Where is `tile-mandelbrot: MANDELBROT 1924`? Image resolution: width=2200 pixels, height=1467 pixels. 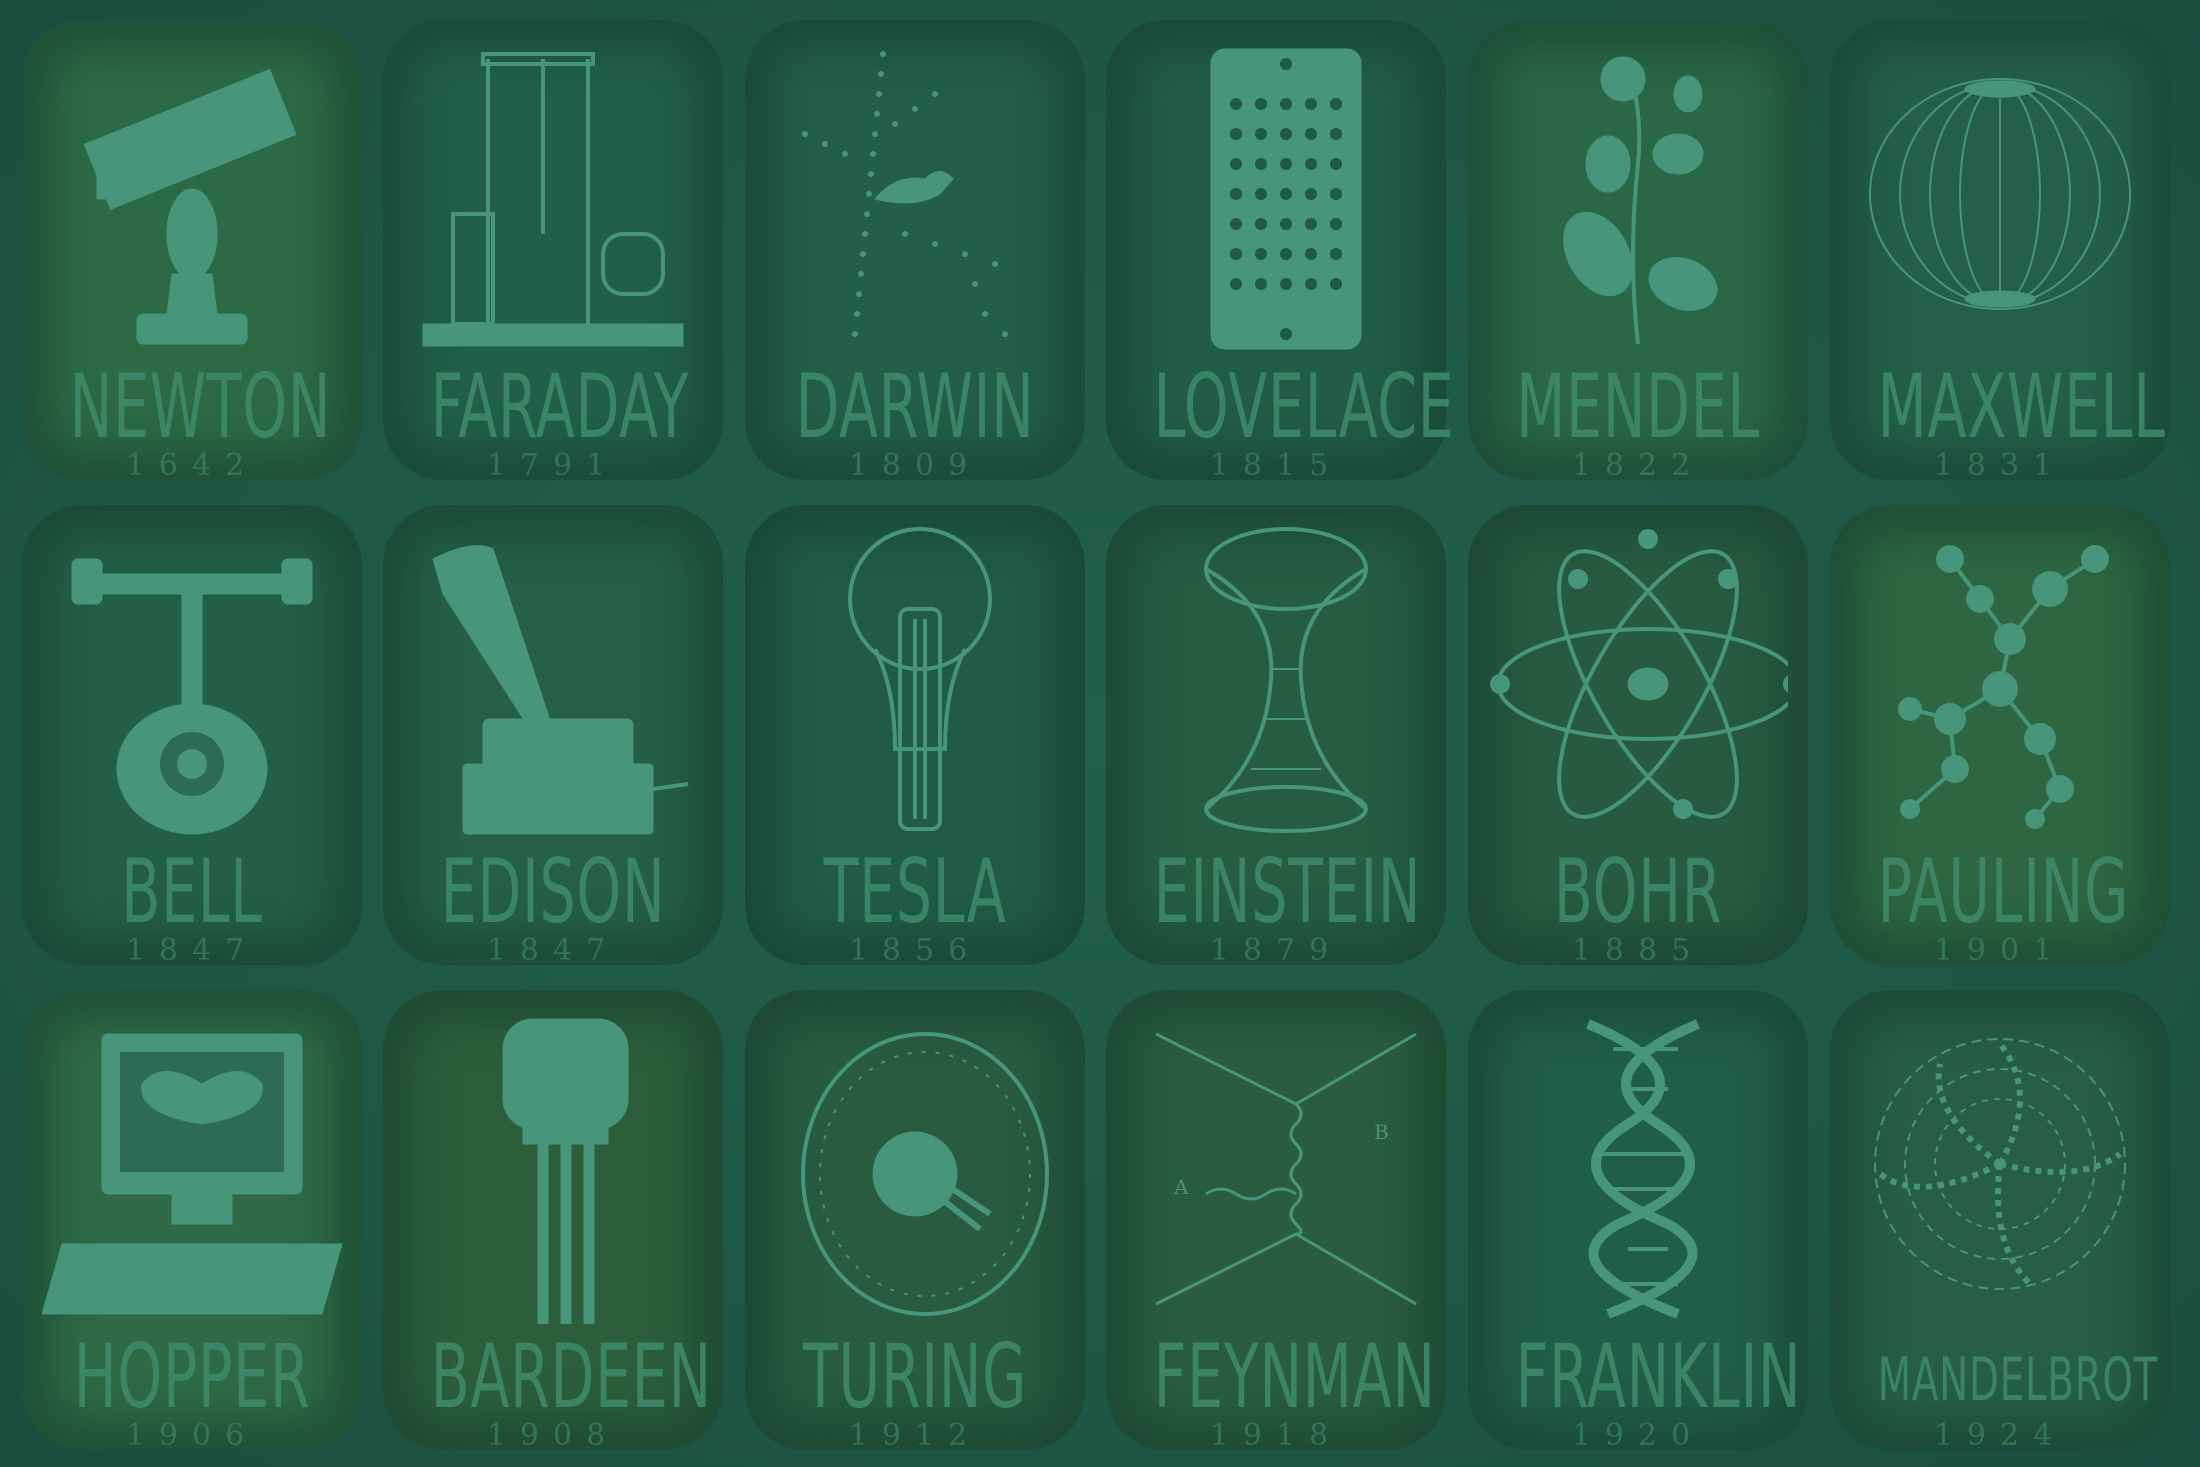
tile-mandelbrot: MANDELBROT 1924 is located at coordinates (2000, 1221).